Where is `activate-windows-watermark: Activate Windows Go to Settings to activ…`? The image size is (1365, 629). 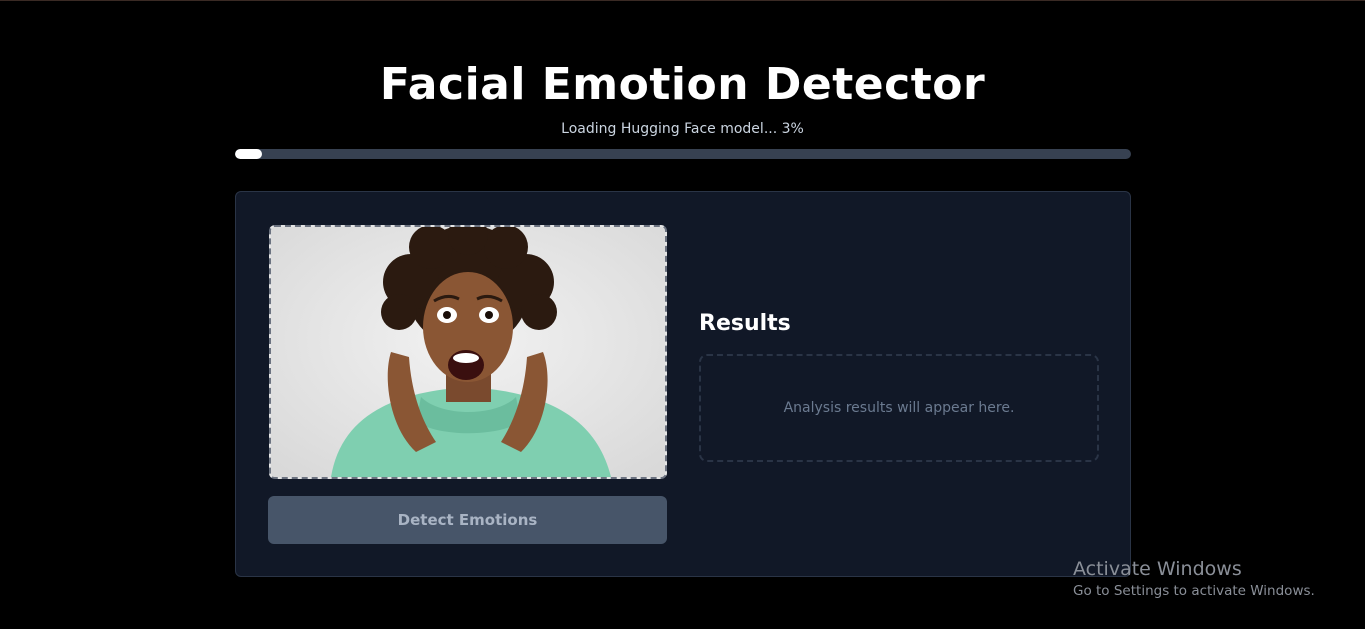 activate-windows-watermark: Activate Windows Go to Settings to activ… is located at coordinates (1194, 580).